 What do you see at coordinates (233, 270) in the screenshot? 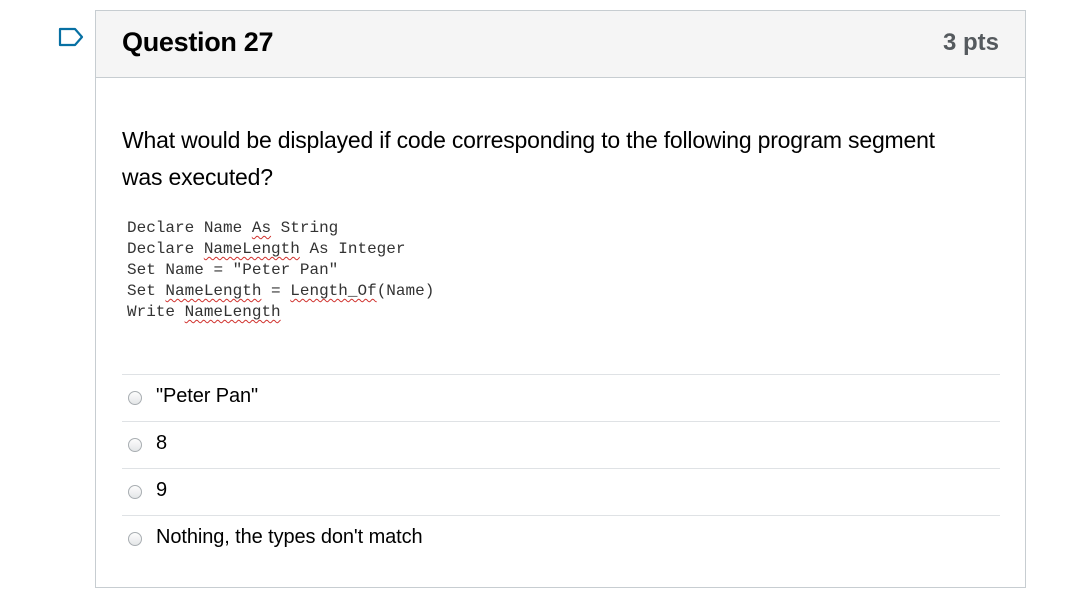
I see `code-line: Set Name = "Peter Pan"` at bounding box center [233, 270].